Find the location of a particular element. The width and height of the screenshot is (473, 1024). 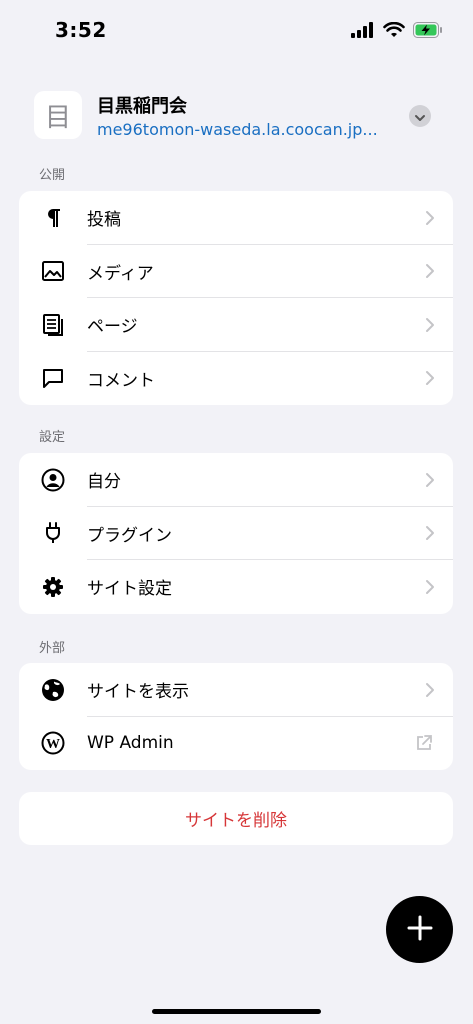

menu-item-view-site: サイトを表示 is located at coordinates (236, 690).